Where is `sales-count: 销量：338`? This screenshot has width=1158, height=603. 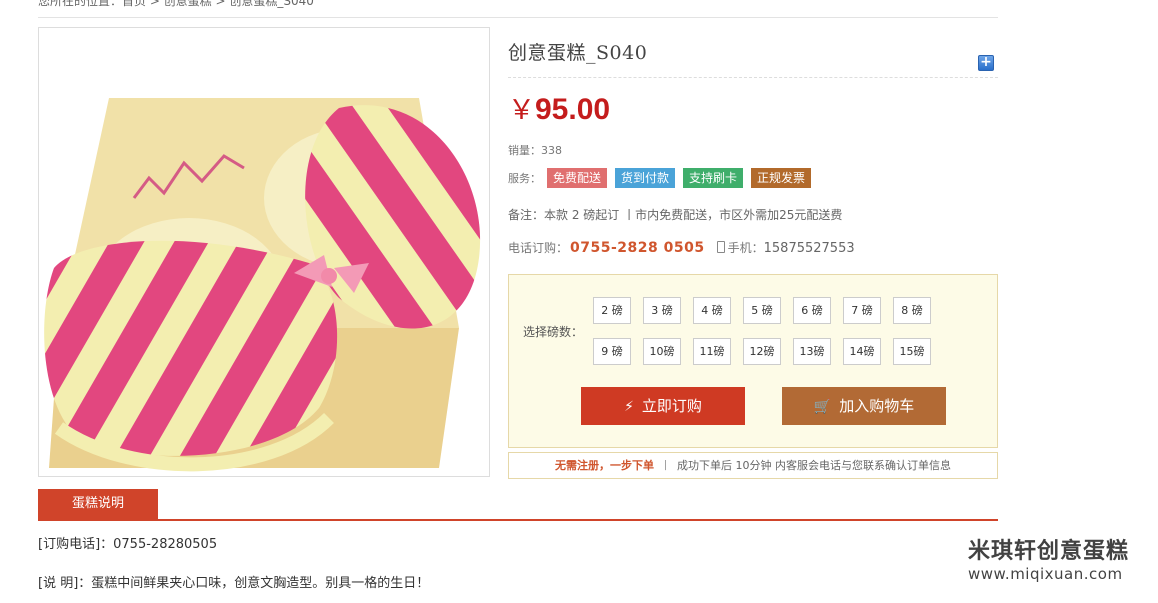 sales-count: 销量：338 is located at coordinates (535, 150).